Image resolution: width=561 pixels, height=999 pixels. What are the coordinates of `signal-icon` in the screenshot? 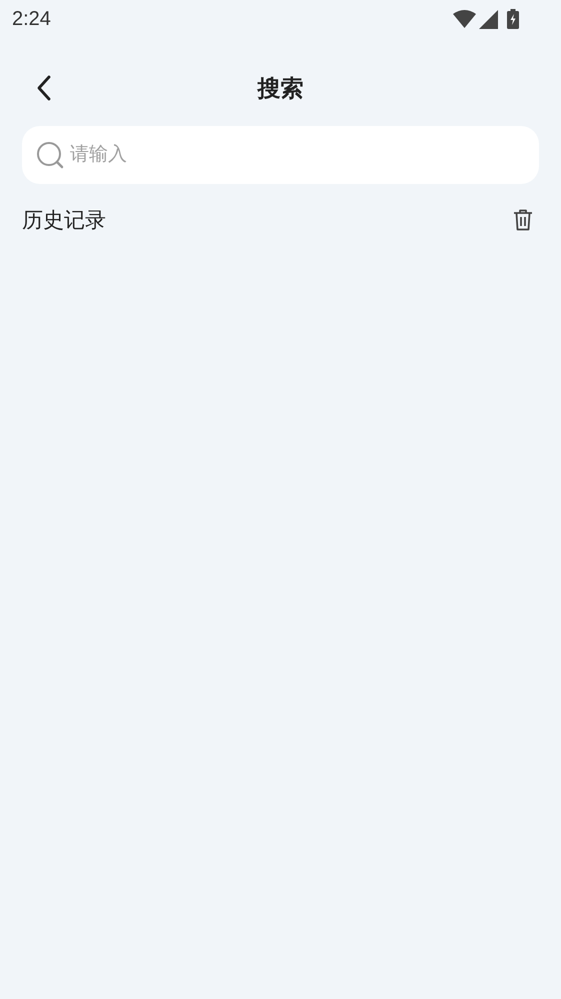 It's located at (488, 19).